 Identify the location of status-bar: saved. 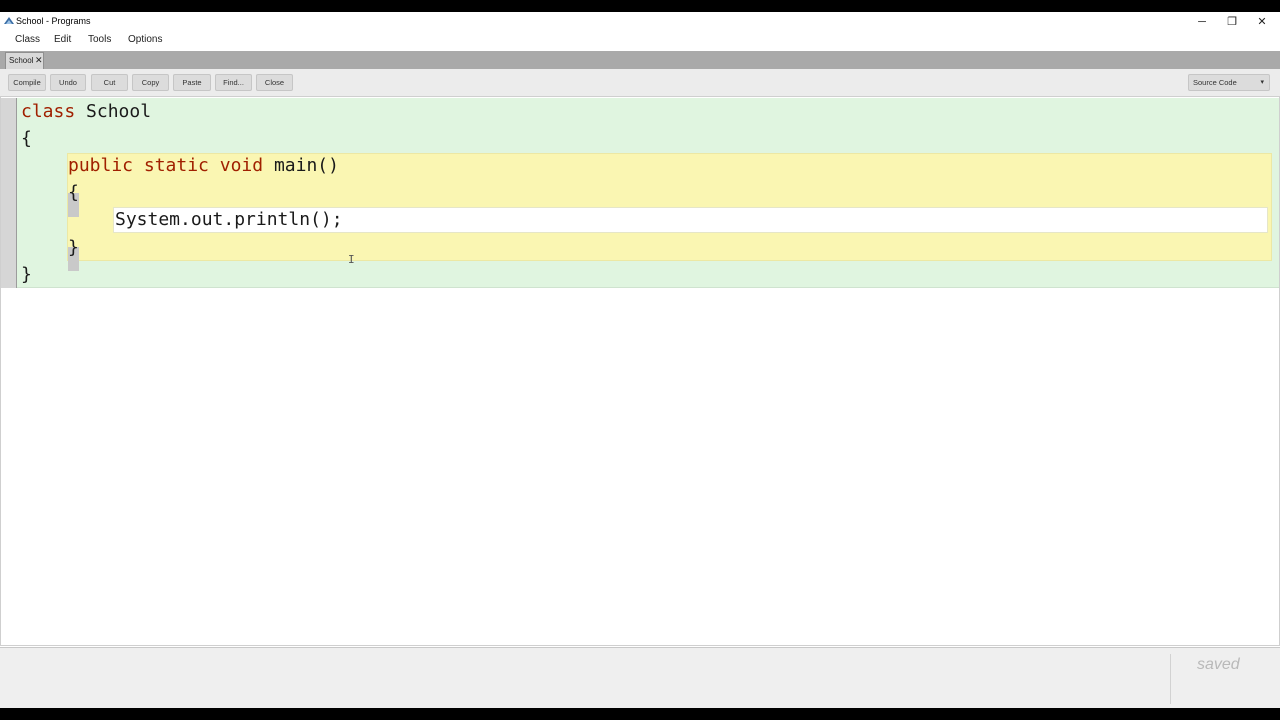
(640, 677).